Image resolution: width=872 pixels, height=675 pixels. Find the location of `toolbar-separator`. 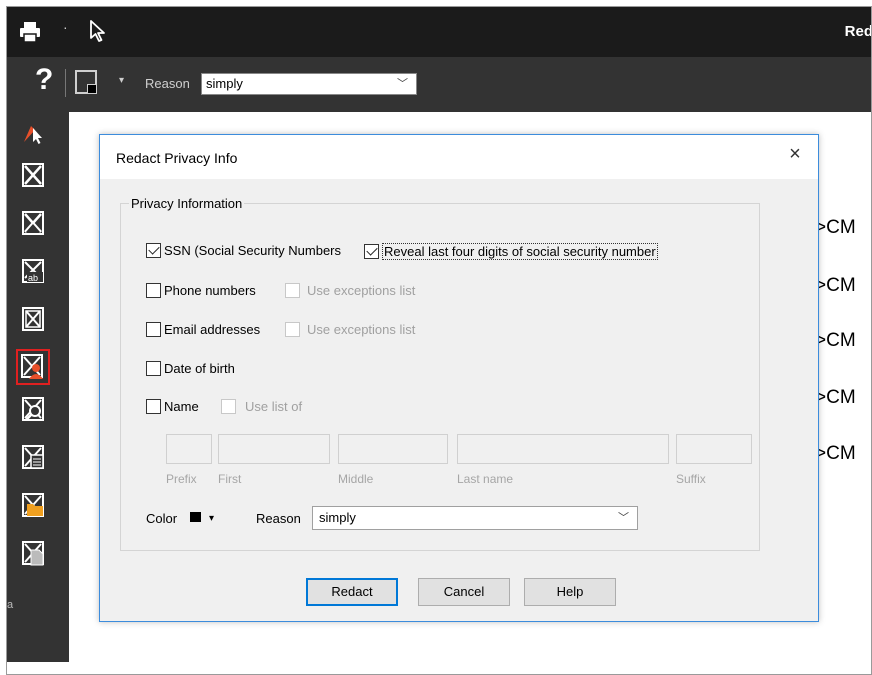

toolbar-separator is located at coordinates (65, 83).